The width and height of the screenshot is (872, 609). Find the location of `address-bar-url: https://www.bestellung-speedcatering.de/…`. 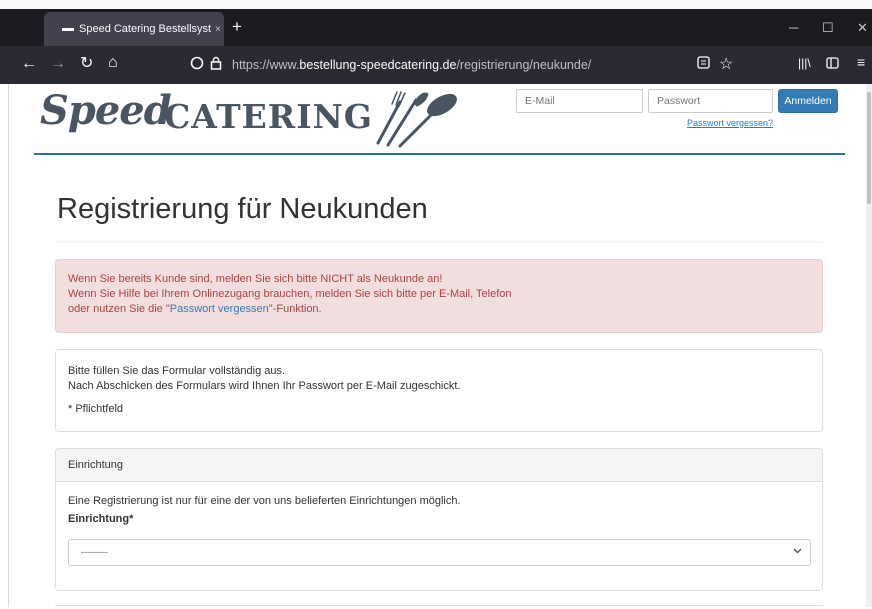

address-bar-url: https://www.bestellung-speedcatering.de/… is located at coordinates (411, 65).